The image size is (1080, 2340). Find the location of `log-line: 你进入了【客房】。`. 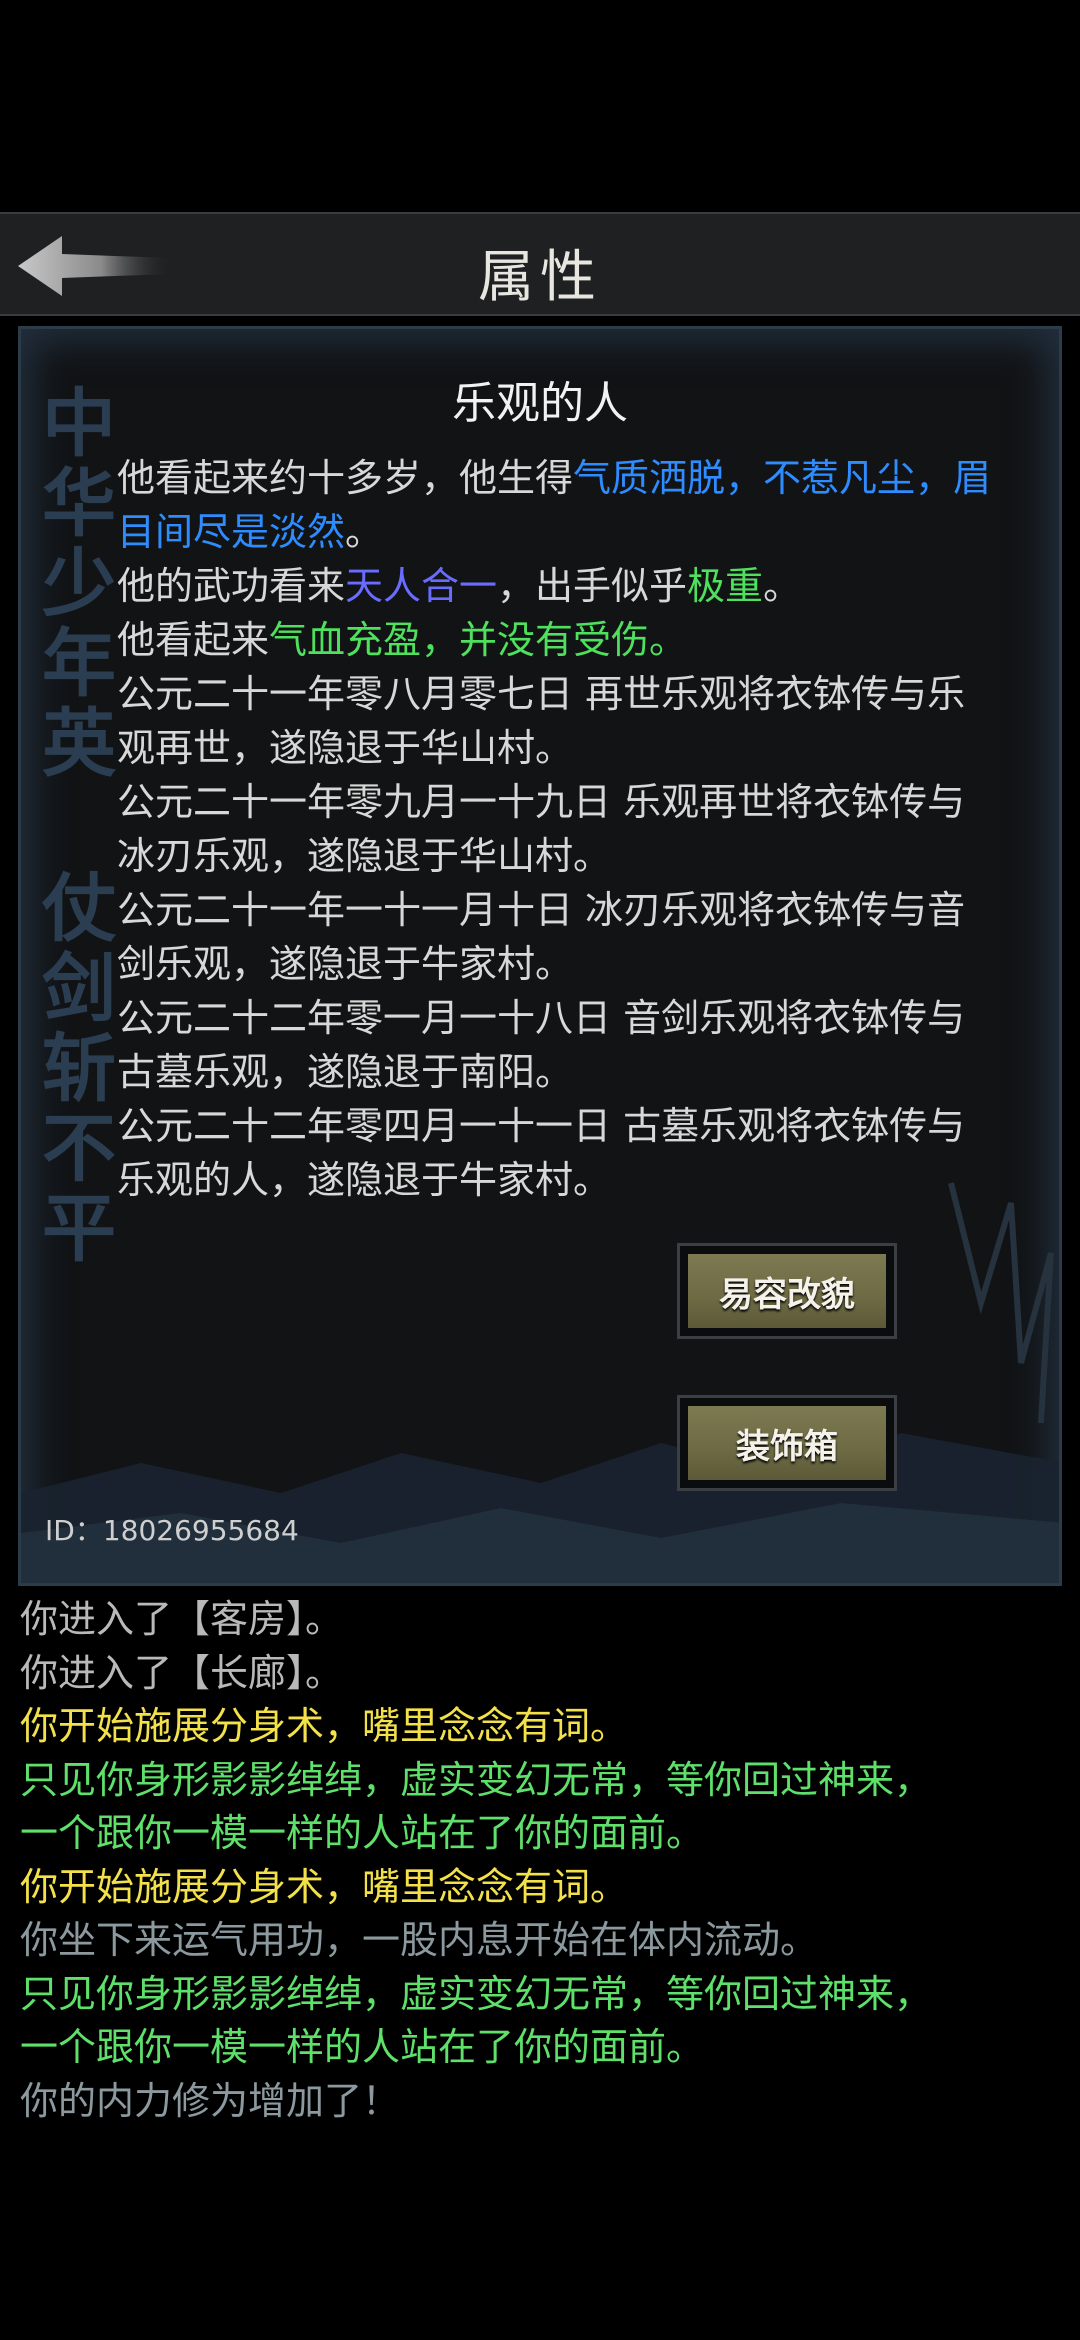

log-line: 你进入了【客房】。 is located at coordinates (182, 1619).